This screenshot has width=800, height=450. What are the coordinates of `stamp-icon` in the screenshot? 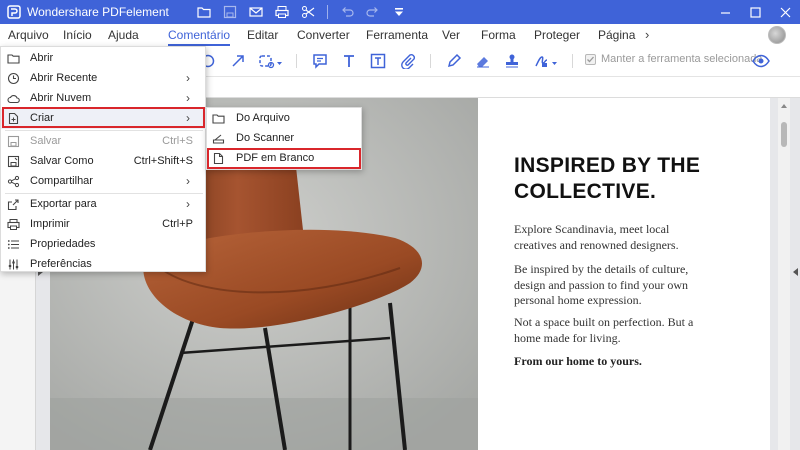 It's located at (512, 61).